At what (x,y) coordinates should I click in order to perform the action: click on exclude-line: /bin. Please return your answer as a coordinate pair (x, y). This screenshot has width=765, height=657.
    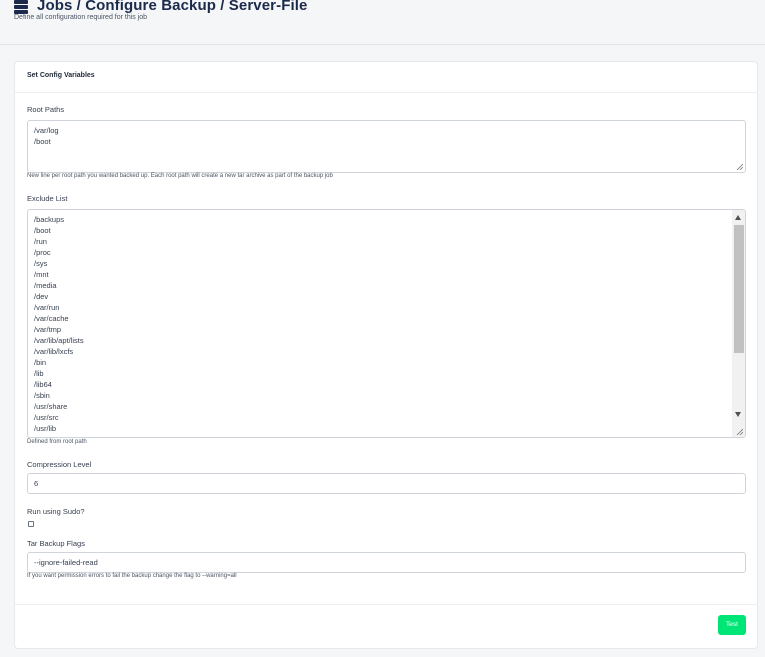
    Looking at the image, I should click on (40, 362).